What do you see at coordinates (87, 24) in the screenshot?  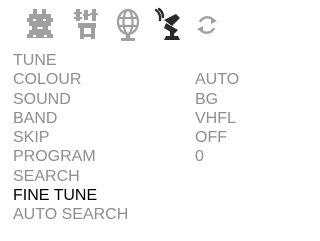 I see `setup-icon` at bounding box center [87, 24].